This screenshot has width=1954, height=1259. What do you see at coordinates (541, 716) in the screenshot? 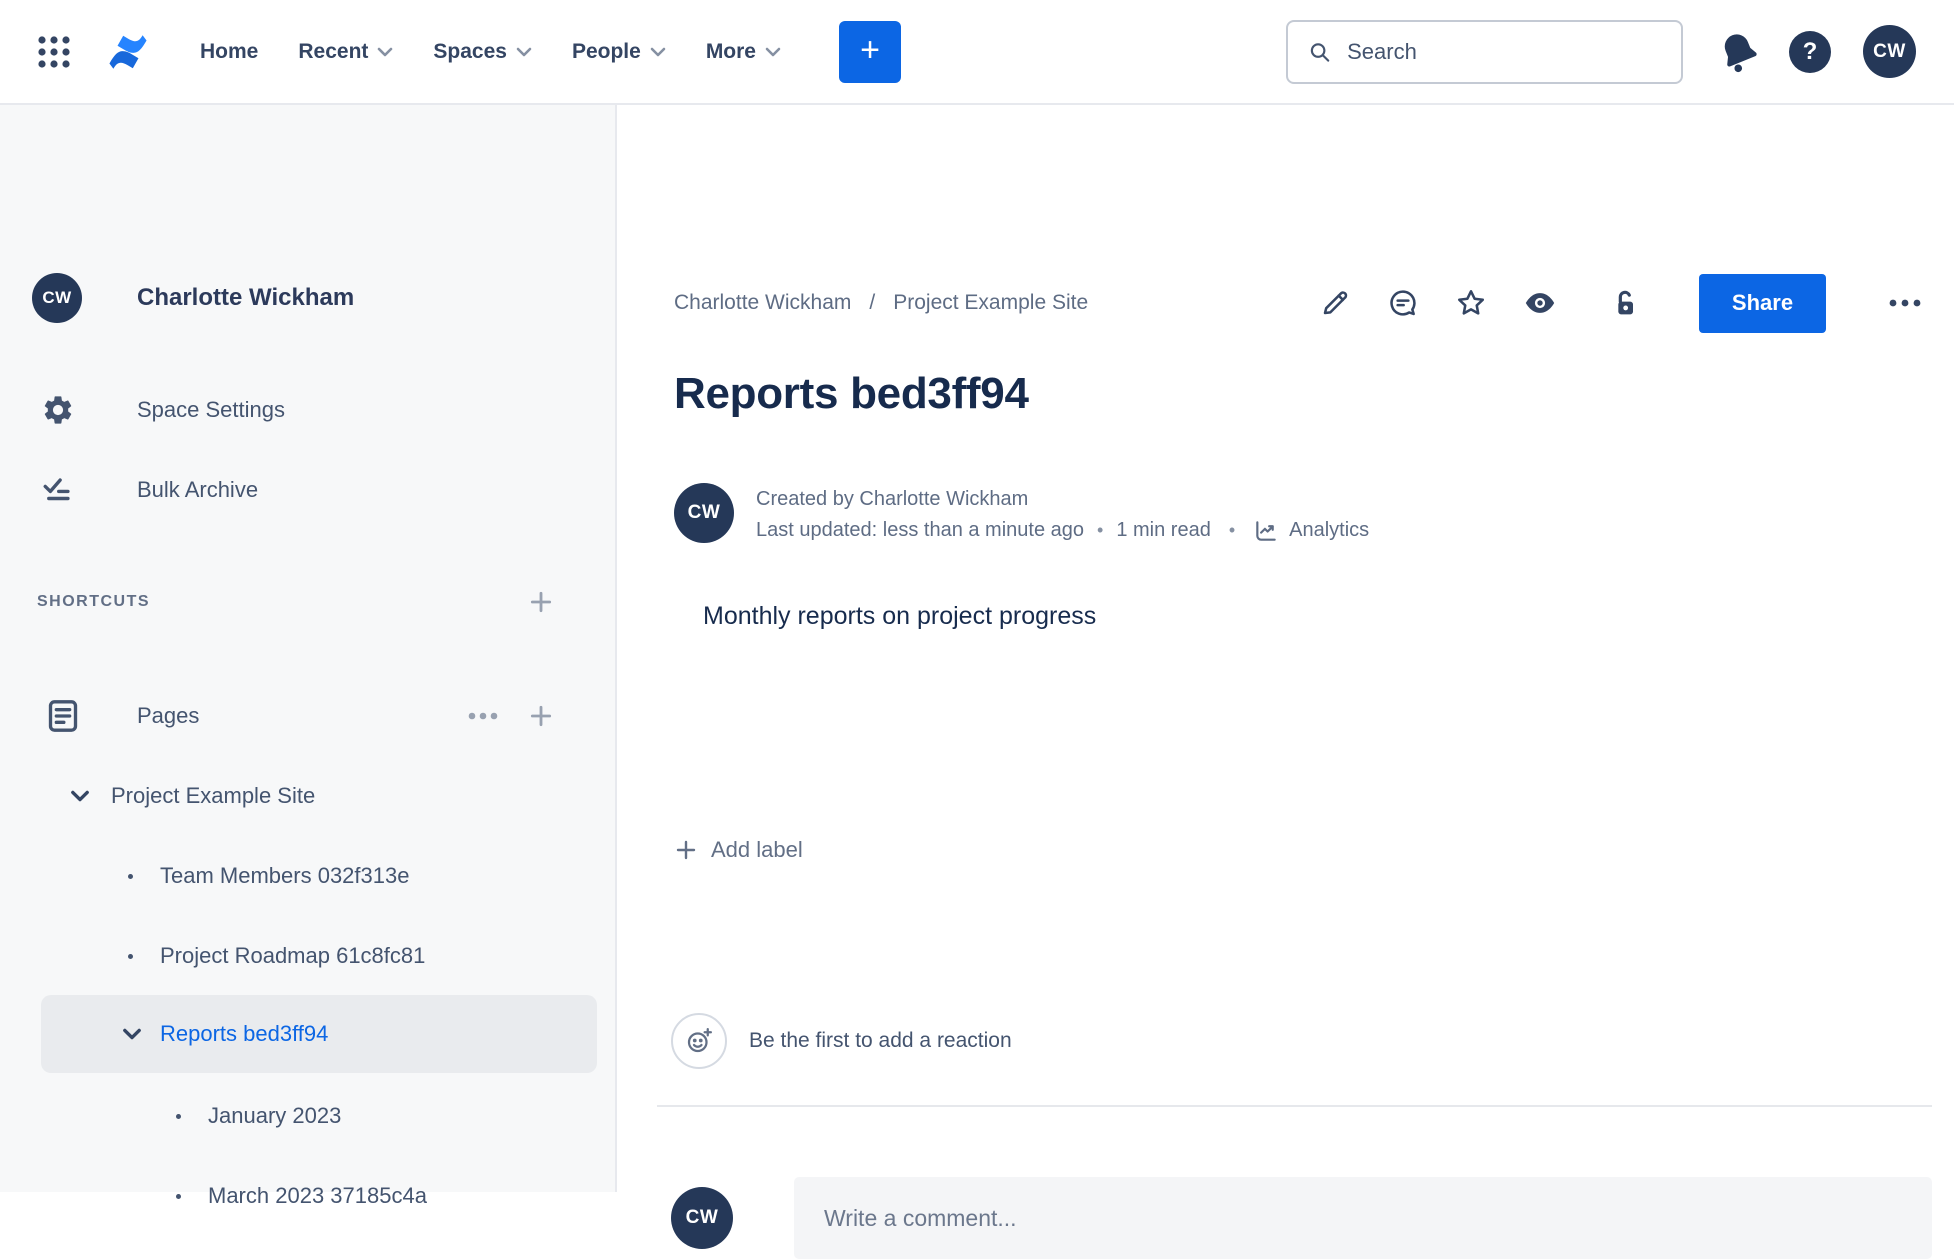
I see `add-page-icon` at bounding box center [541, 716].